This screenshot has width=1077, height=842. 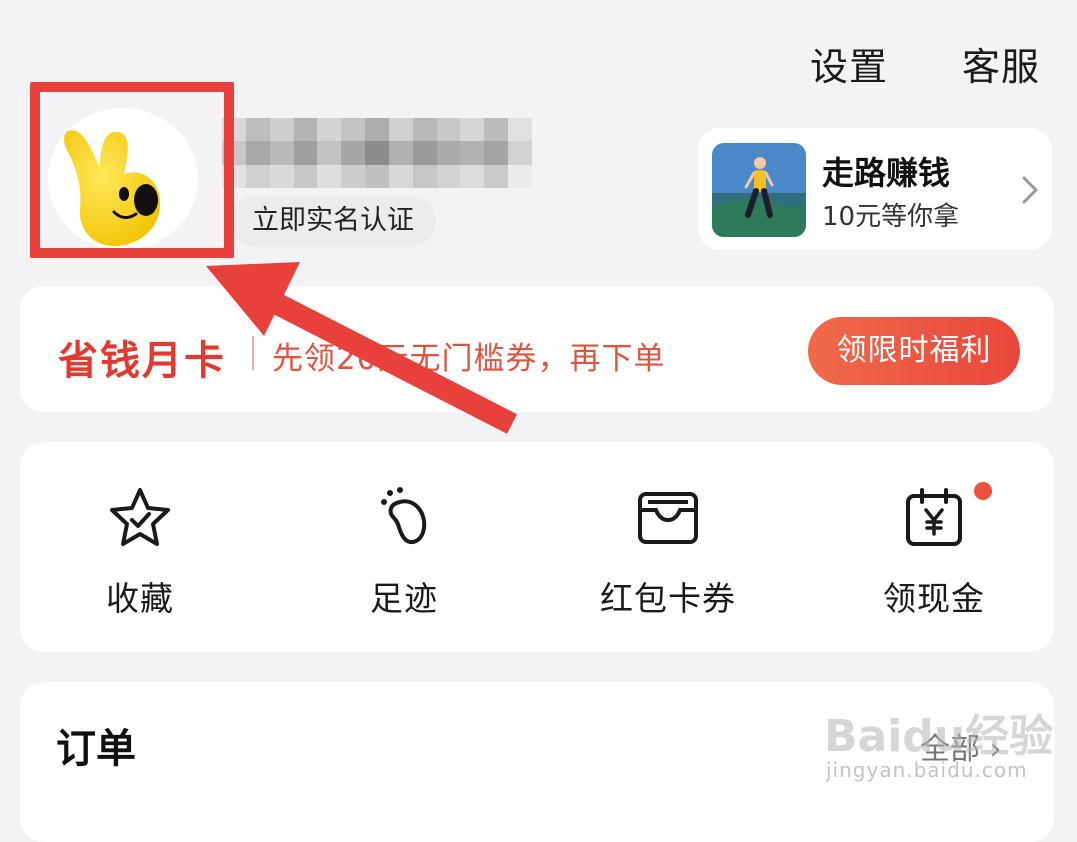 What do you see at coordinates (404, 551) in the screenshot?
I see `shortcut-footprint: 足迹` at bounding box center [404, 551].